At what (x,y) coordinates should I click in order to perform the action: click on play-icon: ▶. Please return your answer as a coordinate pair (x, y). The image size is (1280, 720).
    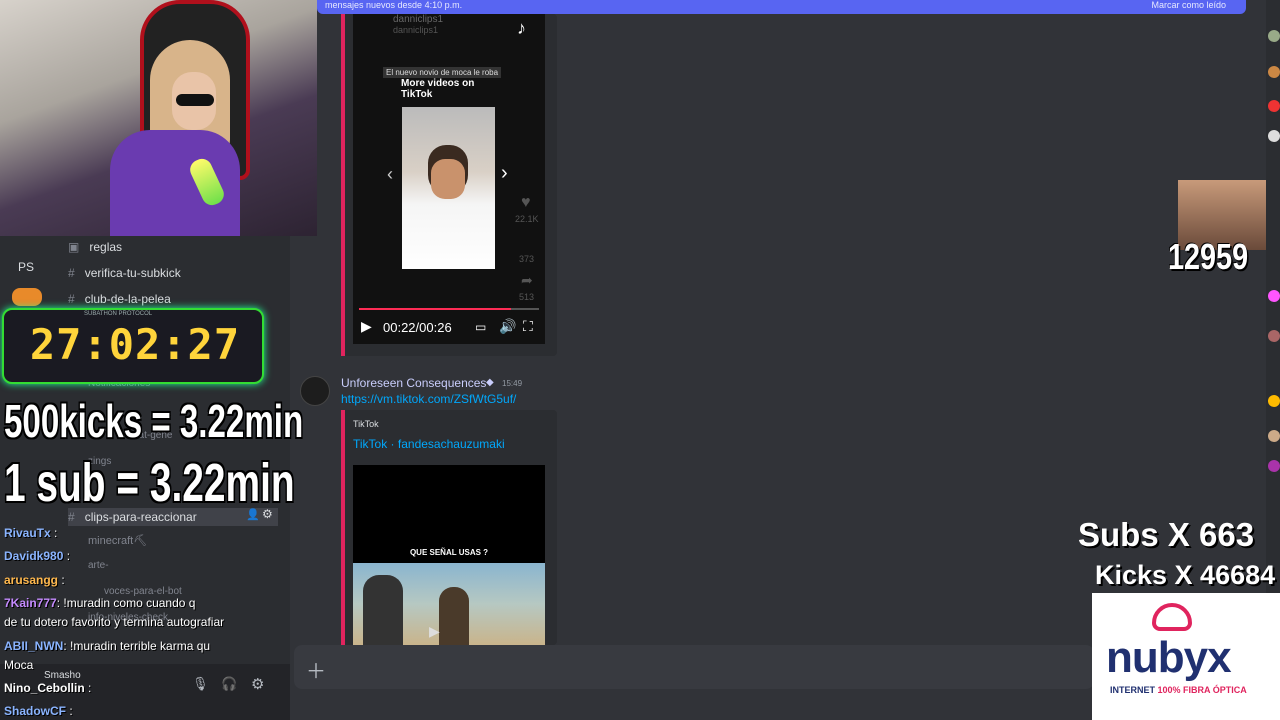
    Looking at the image, I should click on (366, 326).